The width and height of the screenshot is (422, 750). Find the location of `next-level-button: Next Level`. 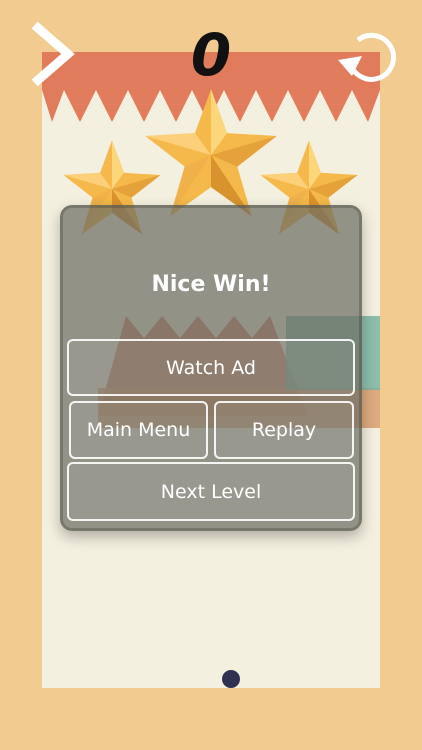

next-level-button: Next Level is located at coordinates (211, 491).